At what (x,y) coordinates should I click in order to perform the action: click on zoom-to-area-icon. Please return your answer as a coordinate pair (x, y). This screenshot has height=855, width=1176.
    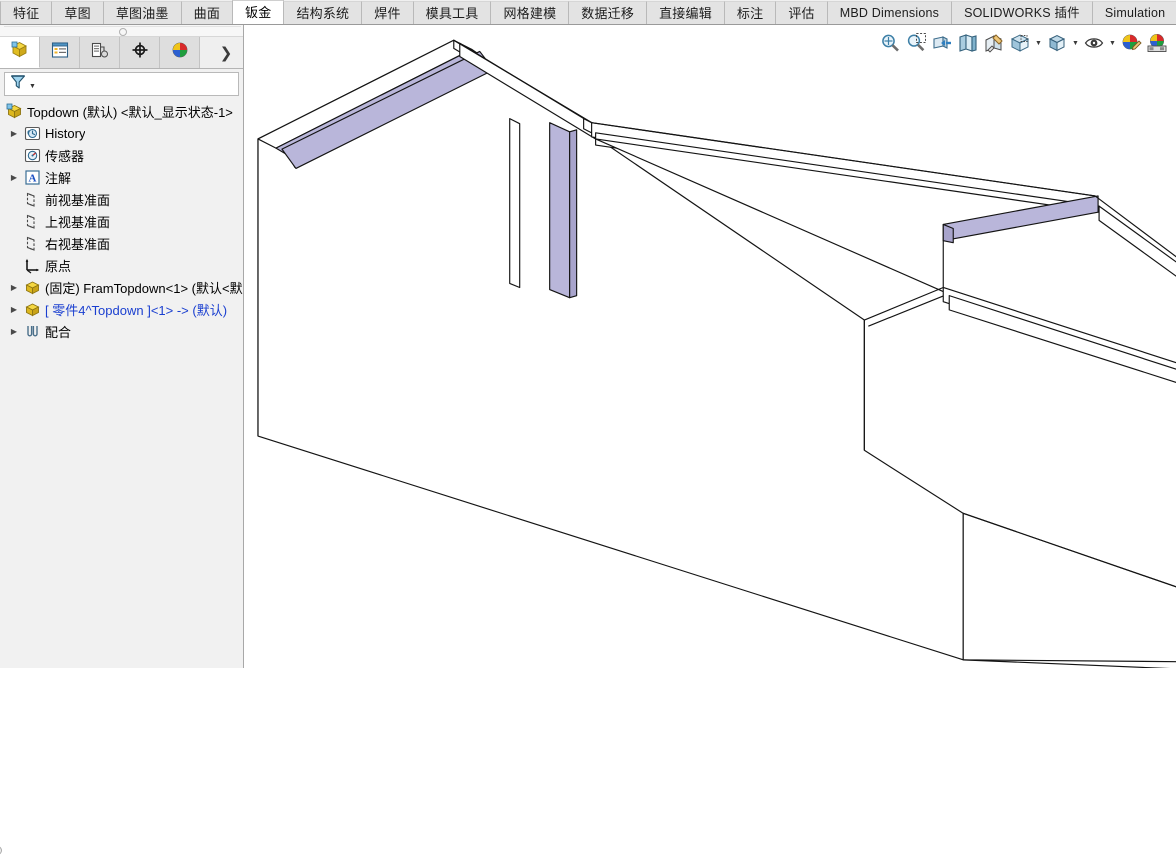
    Looking at the image, I should click on (916, 43).